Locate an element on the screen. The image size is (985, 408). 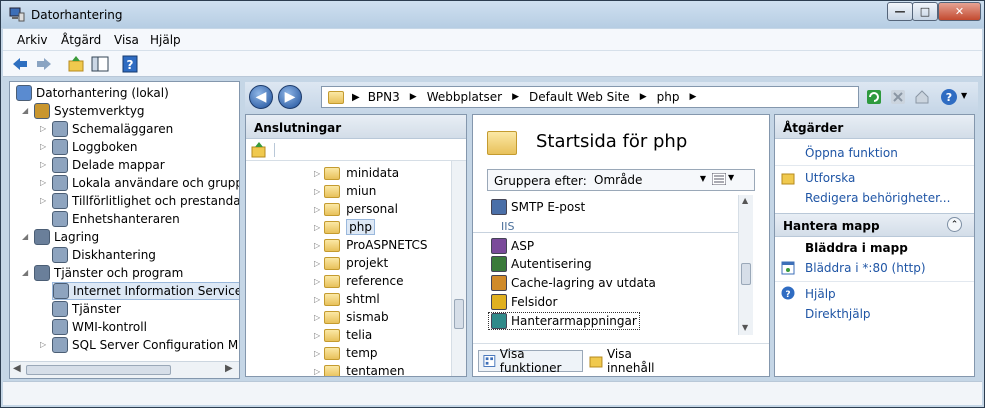
tree-item: SQL Server Configuration Mana is located at coordinates (145, 345).